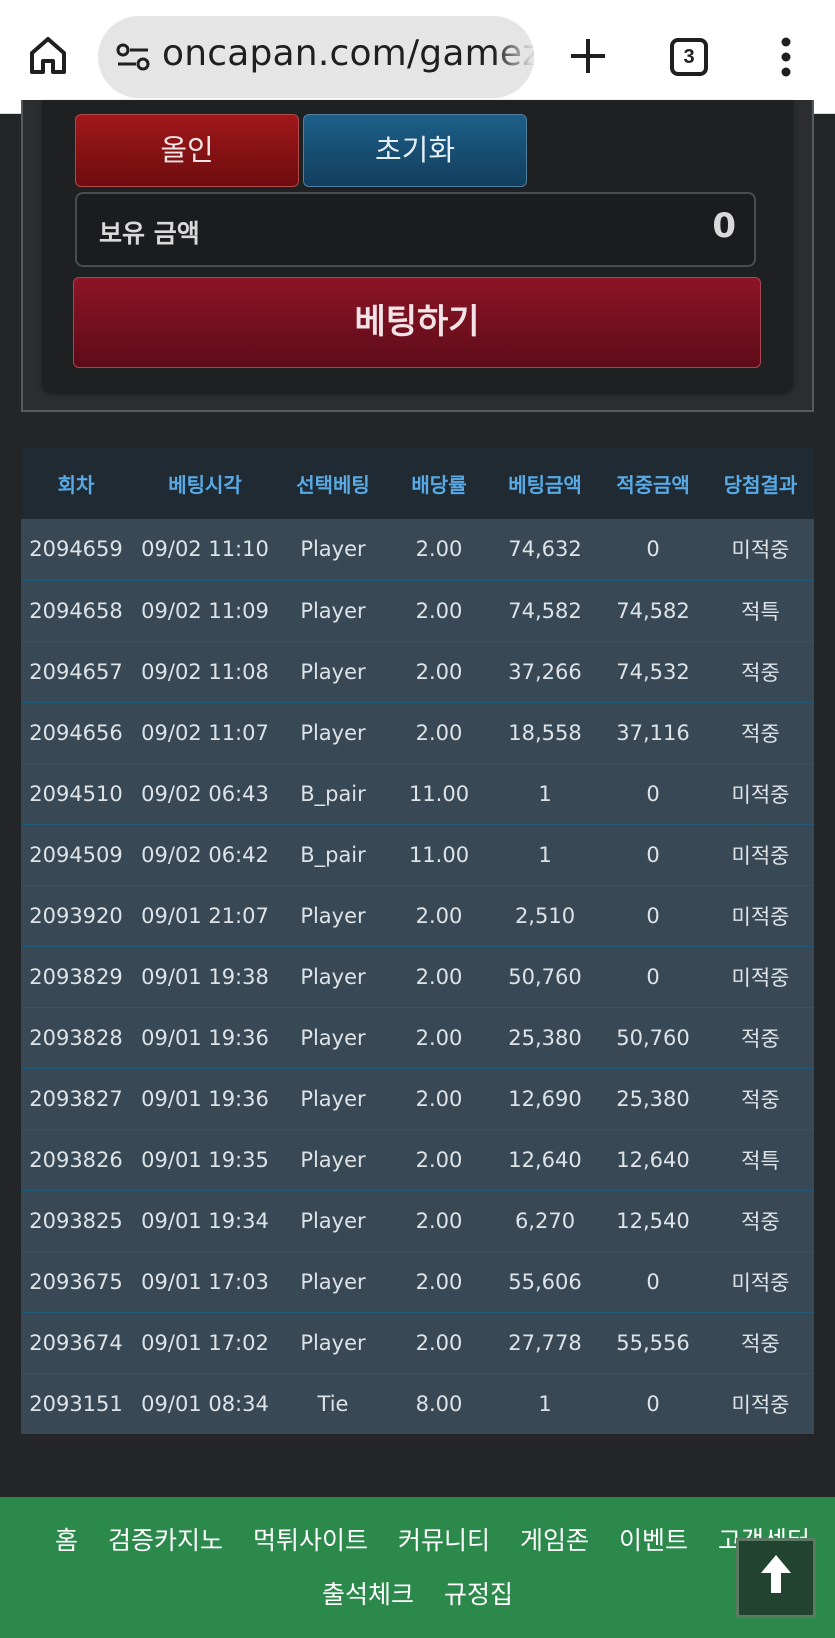  What do you see at coordinates (417, 1567) in the screenshot?
I see `site-footer: 홈검증카지노먹튀사이트커뮤니티게임존이벤트고객센터 출석체크규정집` at bounding box center [417, 1567].